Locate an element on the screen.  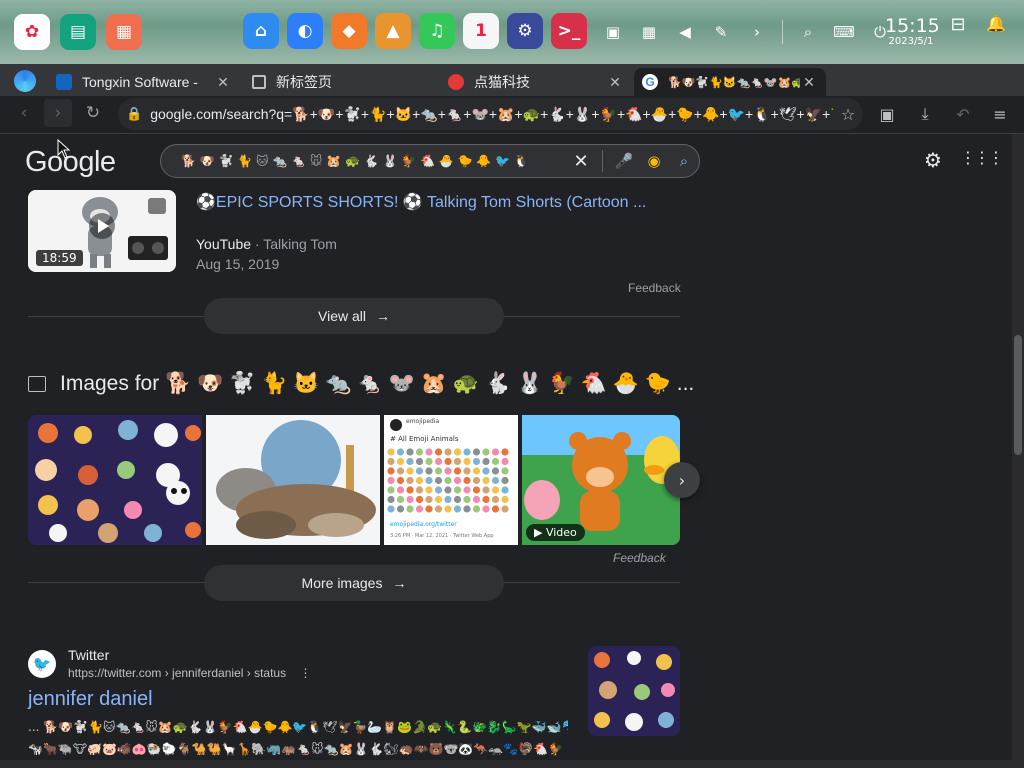
tongxin-favicon-icon is located at coordinates (64, 82).